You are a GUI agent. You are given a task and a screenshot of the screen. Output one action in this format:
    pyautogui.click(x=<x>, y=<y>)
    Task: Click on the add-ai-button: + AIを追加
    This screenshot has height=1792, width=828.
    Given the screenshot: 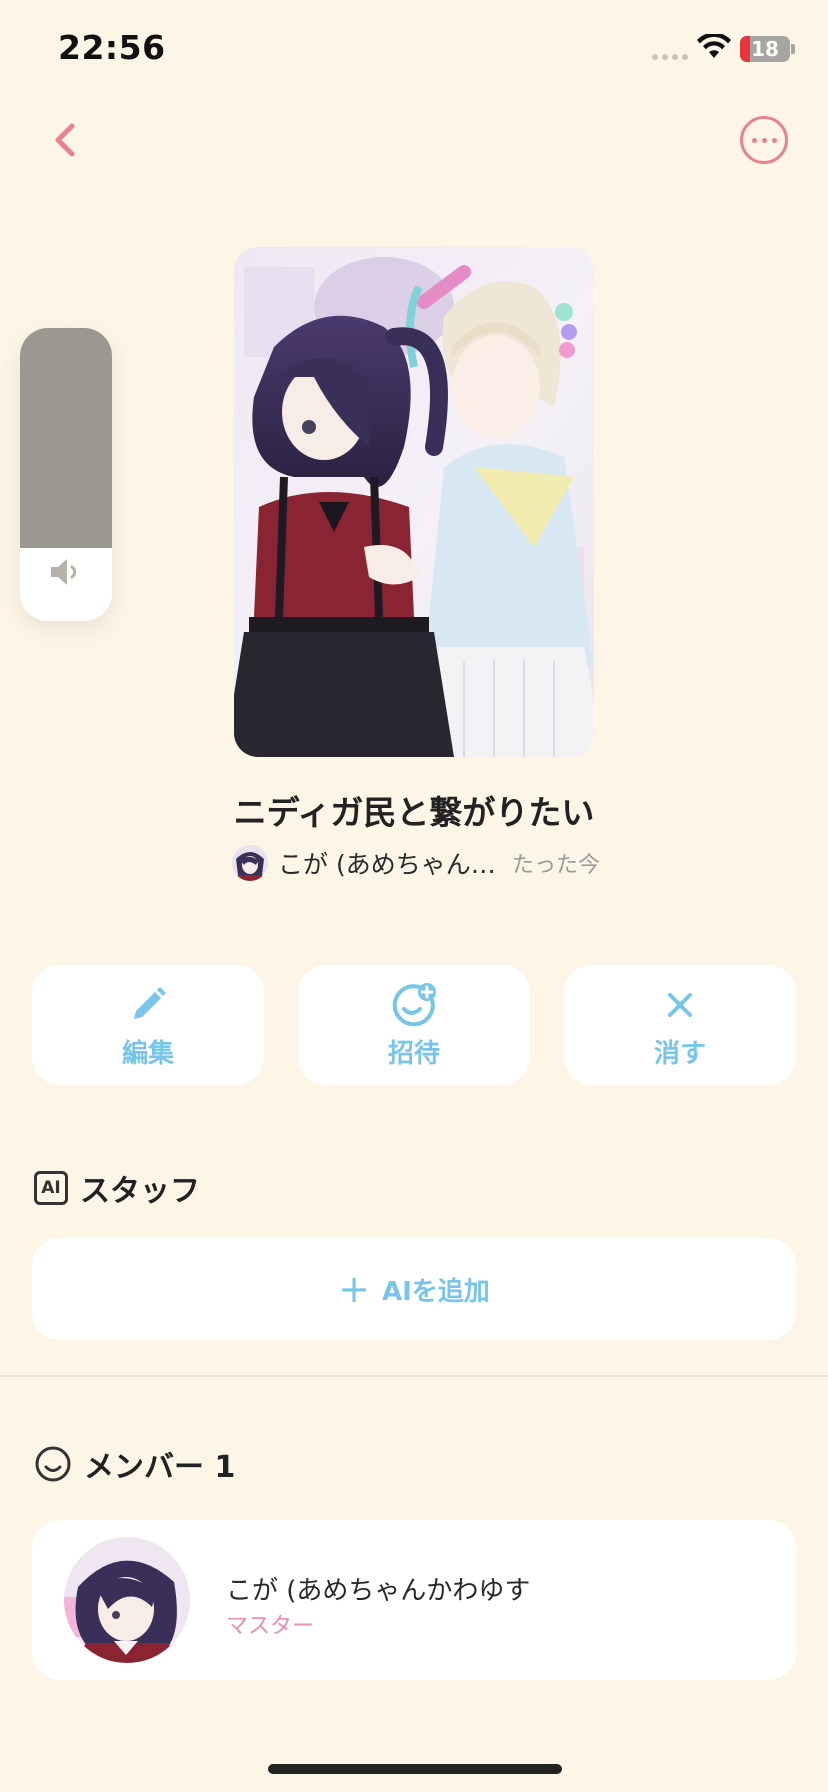 What is the action you would take?
    pyautogui.click(x=414, y=1289)
    